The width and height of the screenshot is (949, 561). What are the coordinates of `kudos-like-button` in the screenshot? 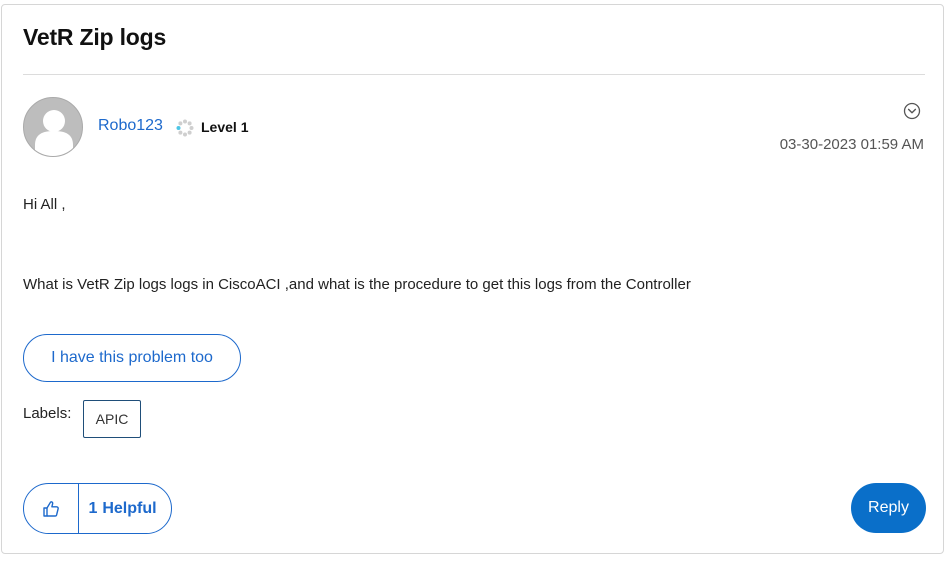 It's located at (51, 508).